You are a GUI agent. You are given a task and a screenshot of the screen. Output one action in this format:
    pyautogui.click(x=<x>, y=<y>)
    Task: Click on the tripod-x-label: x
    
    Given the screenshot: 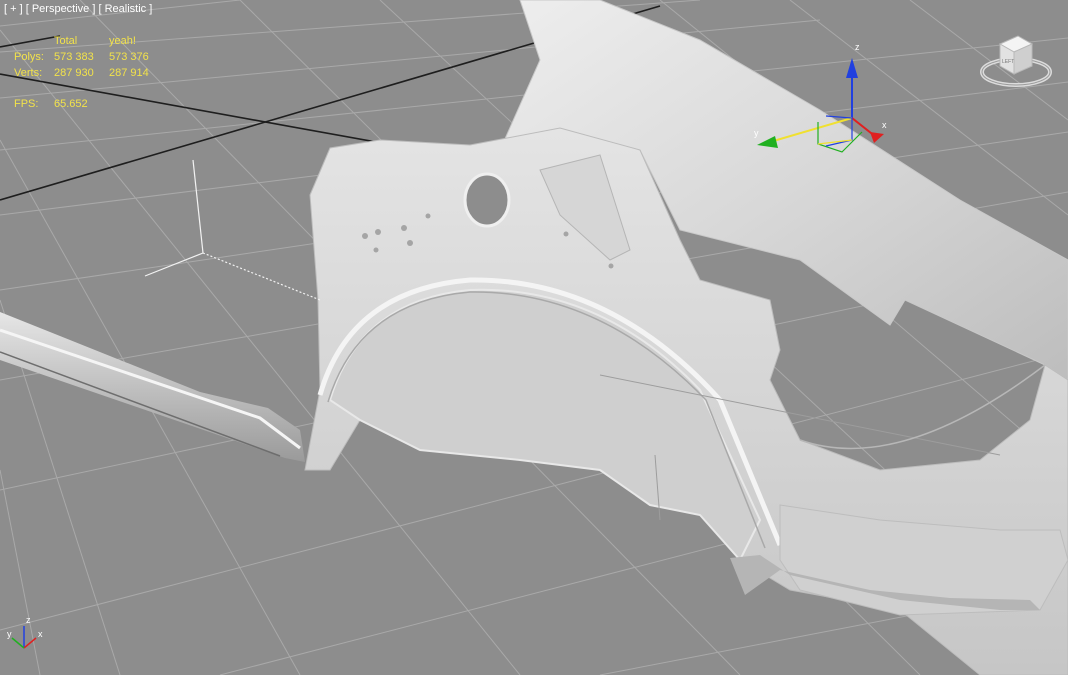 What is the action you would take?
    pyautogui.click(x=40, y=634)
    